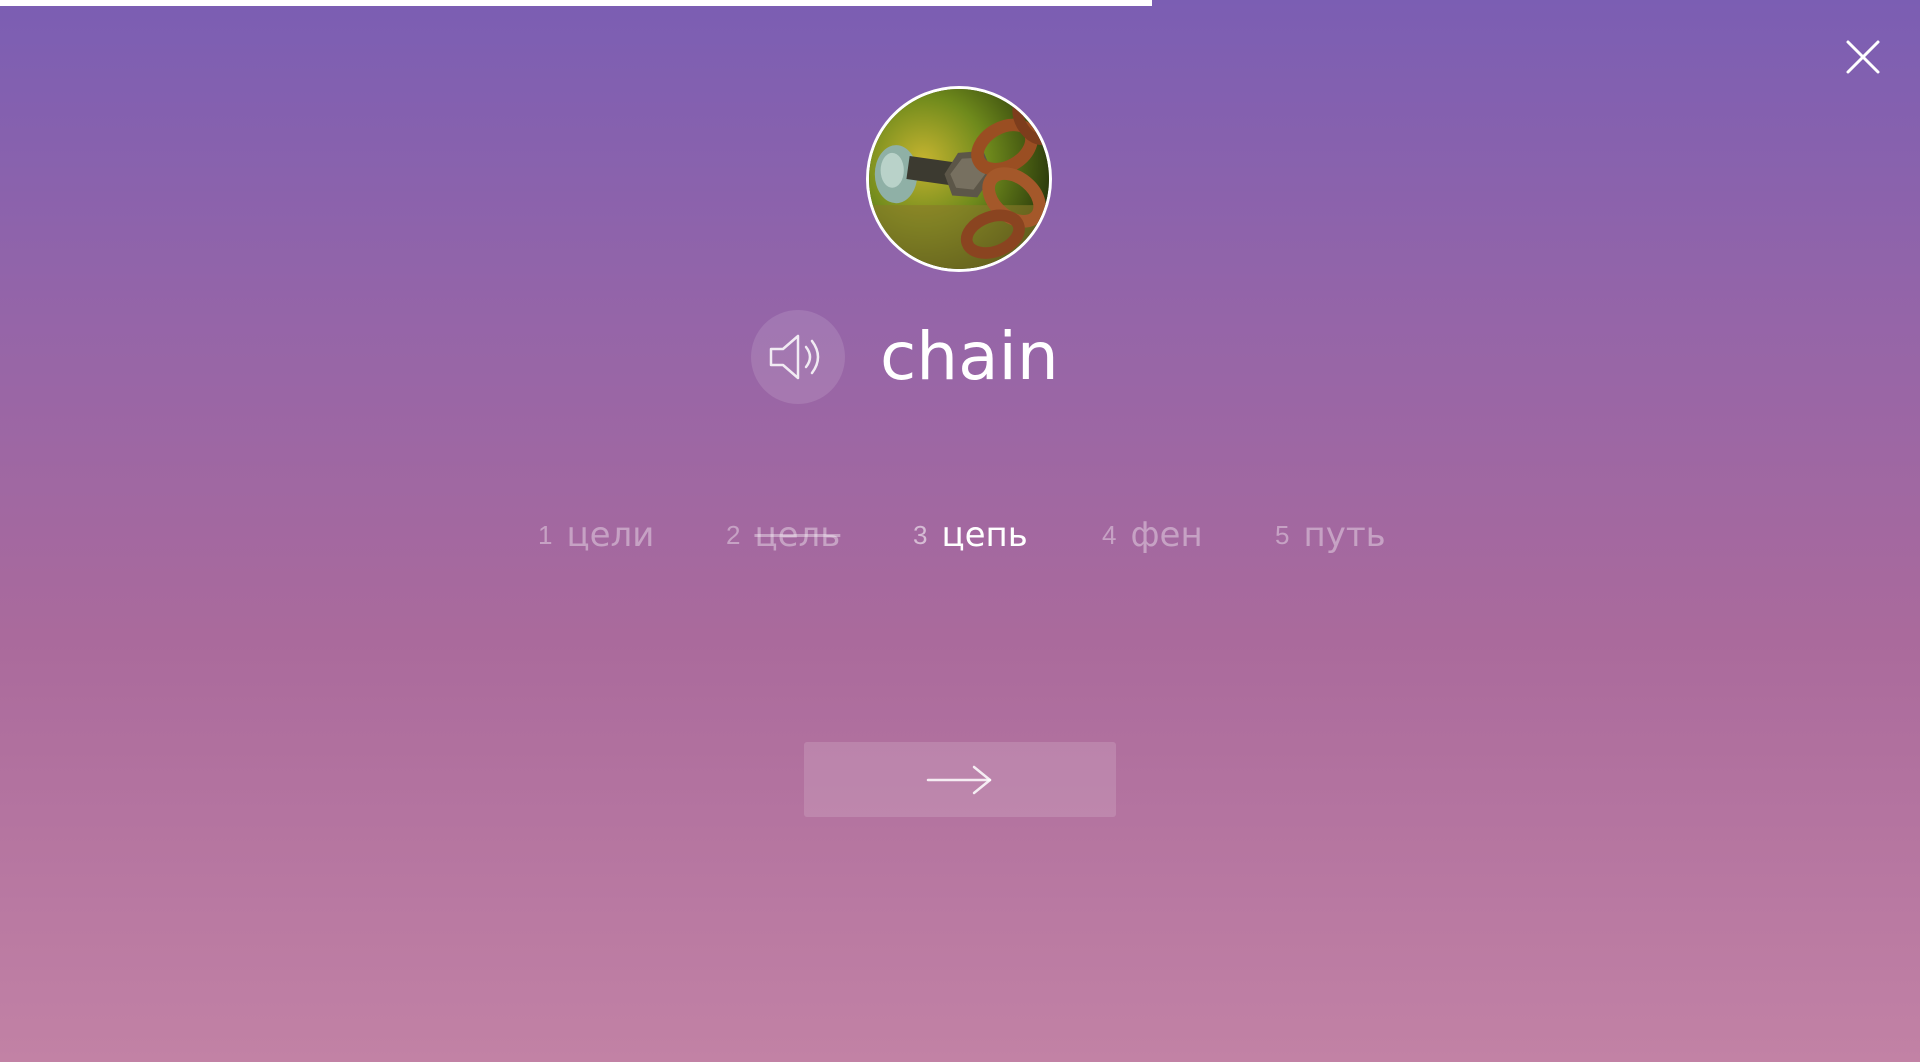 The image size is (1920, 1064). Describe the element at coordinates (794, 357) in the screenshot. I see `speaker-icon` at that location.